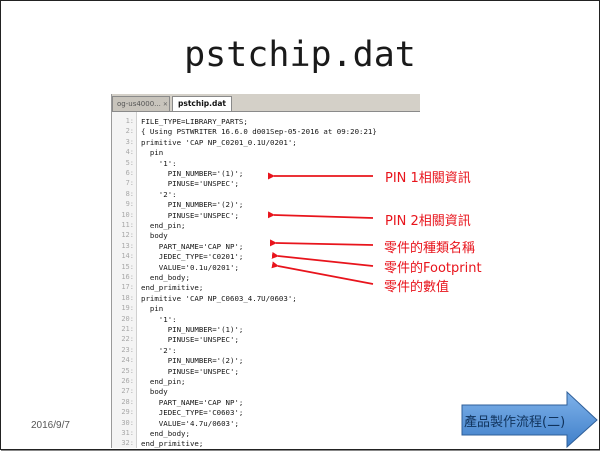  I want to click on arrow-pin2, so click(320, 215).